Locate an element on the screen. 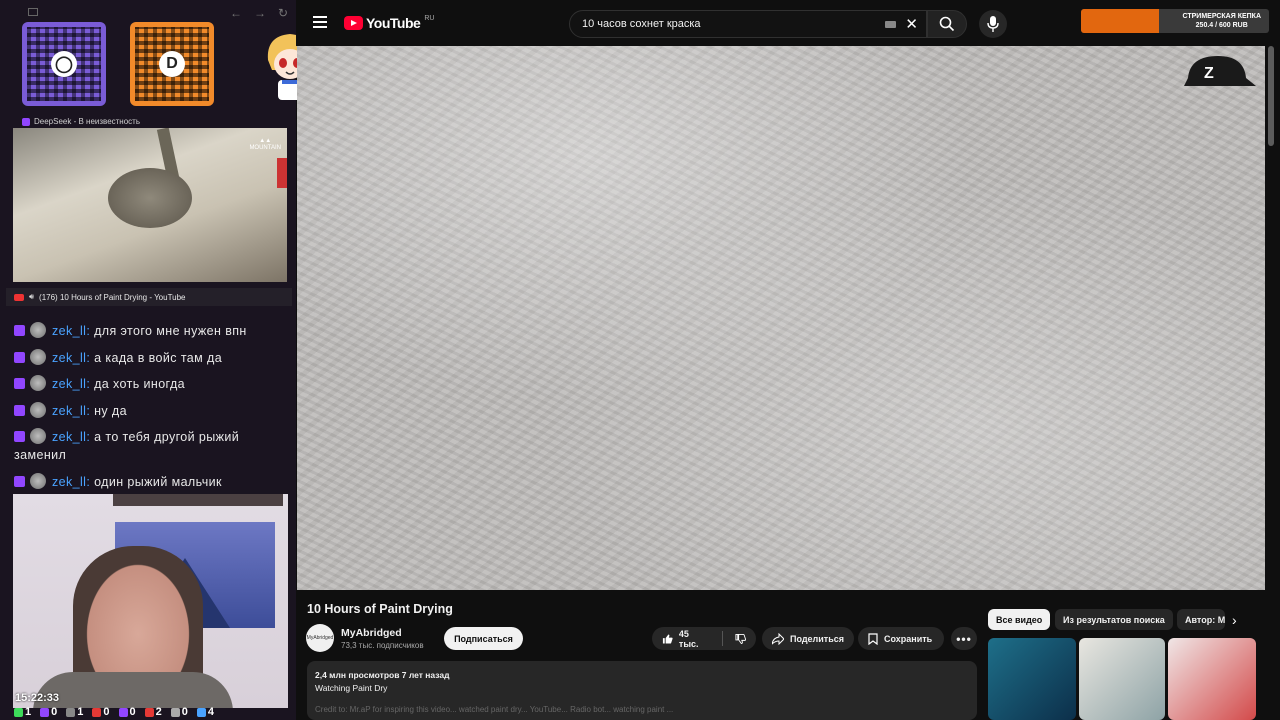 The height and width of the screenshot is (720, 1280). more-actions-button: ••• is located at coordinates (964, 638).